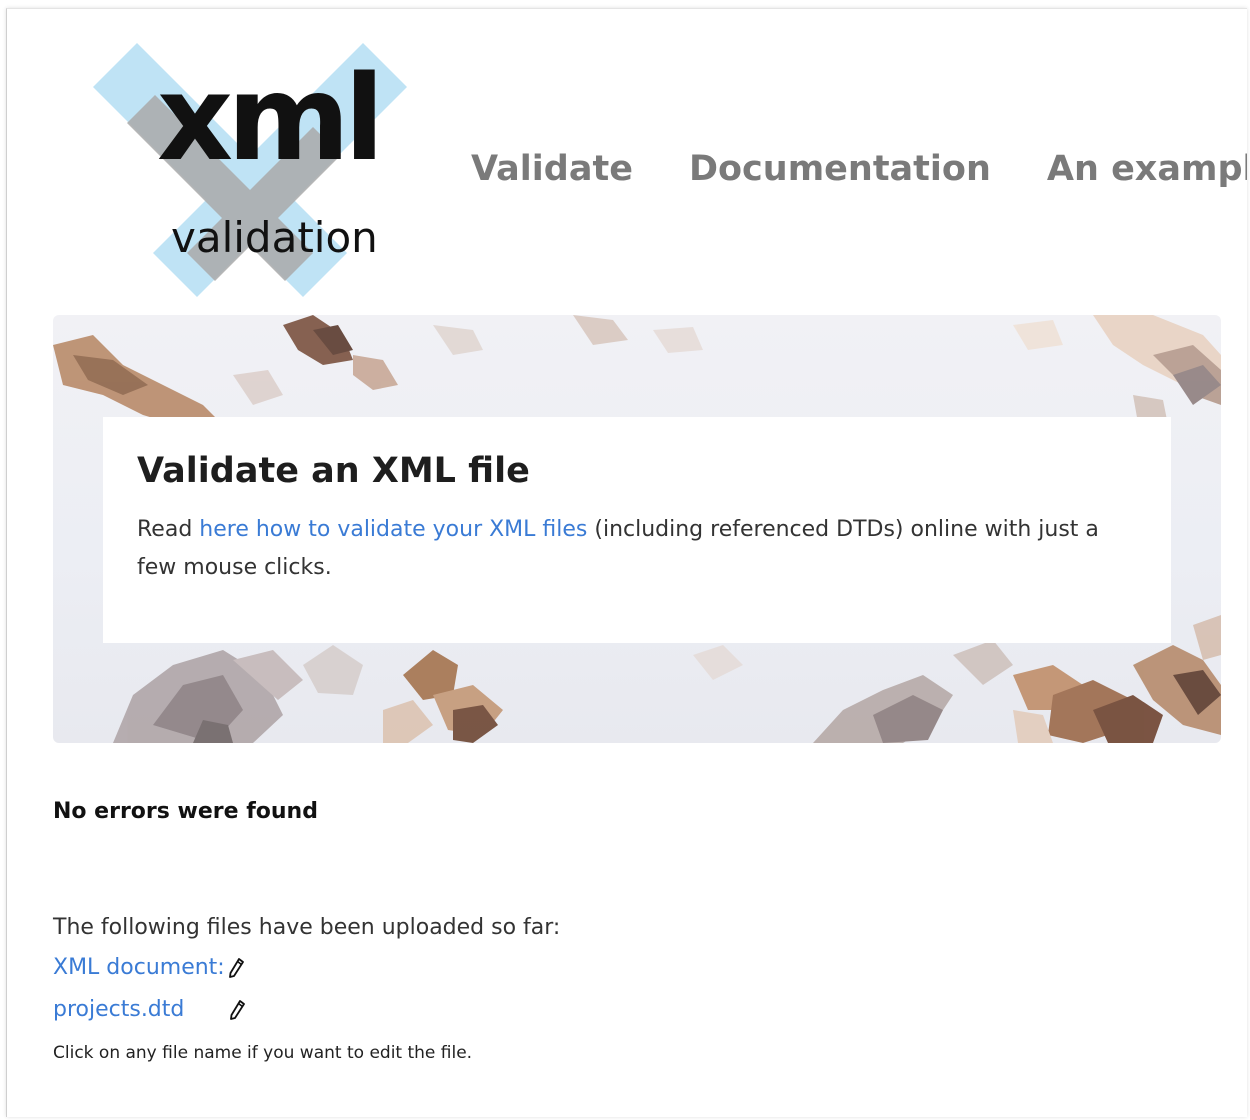 The image size is (1250, 1120). Describe the element at coordinates (274, 237) in the screenshot. I see `logo-subword: validation` at that location.